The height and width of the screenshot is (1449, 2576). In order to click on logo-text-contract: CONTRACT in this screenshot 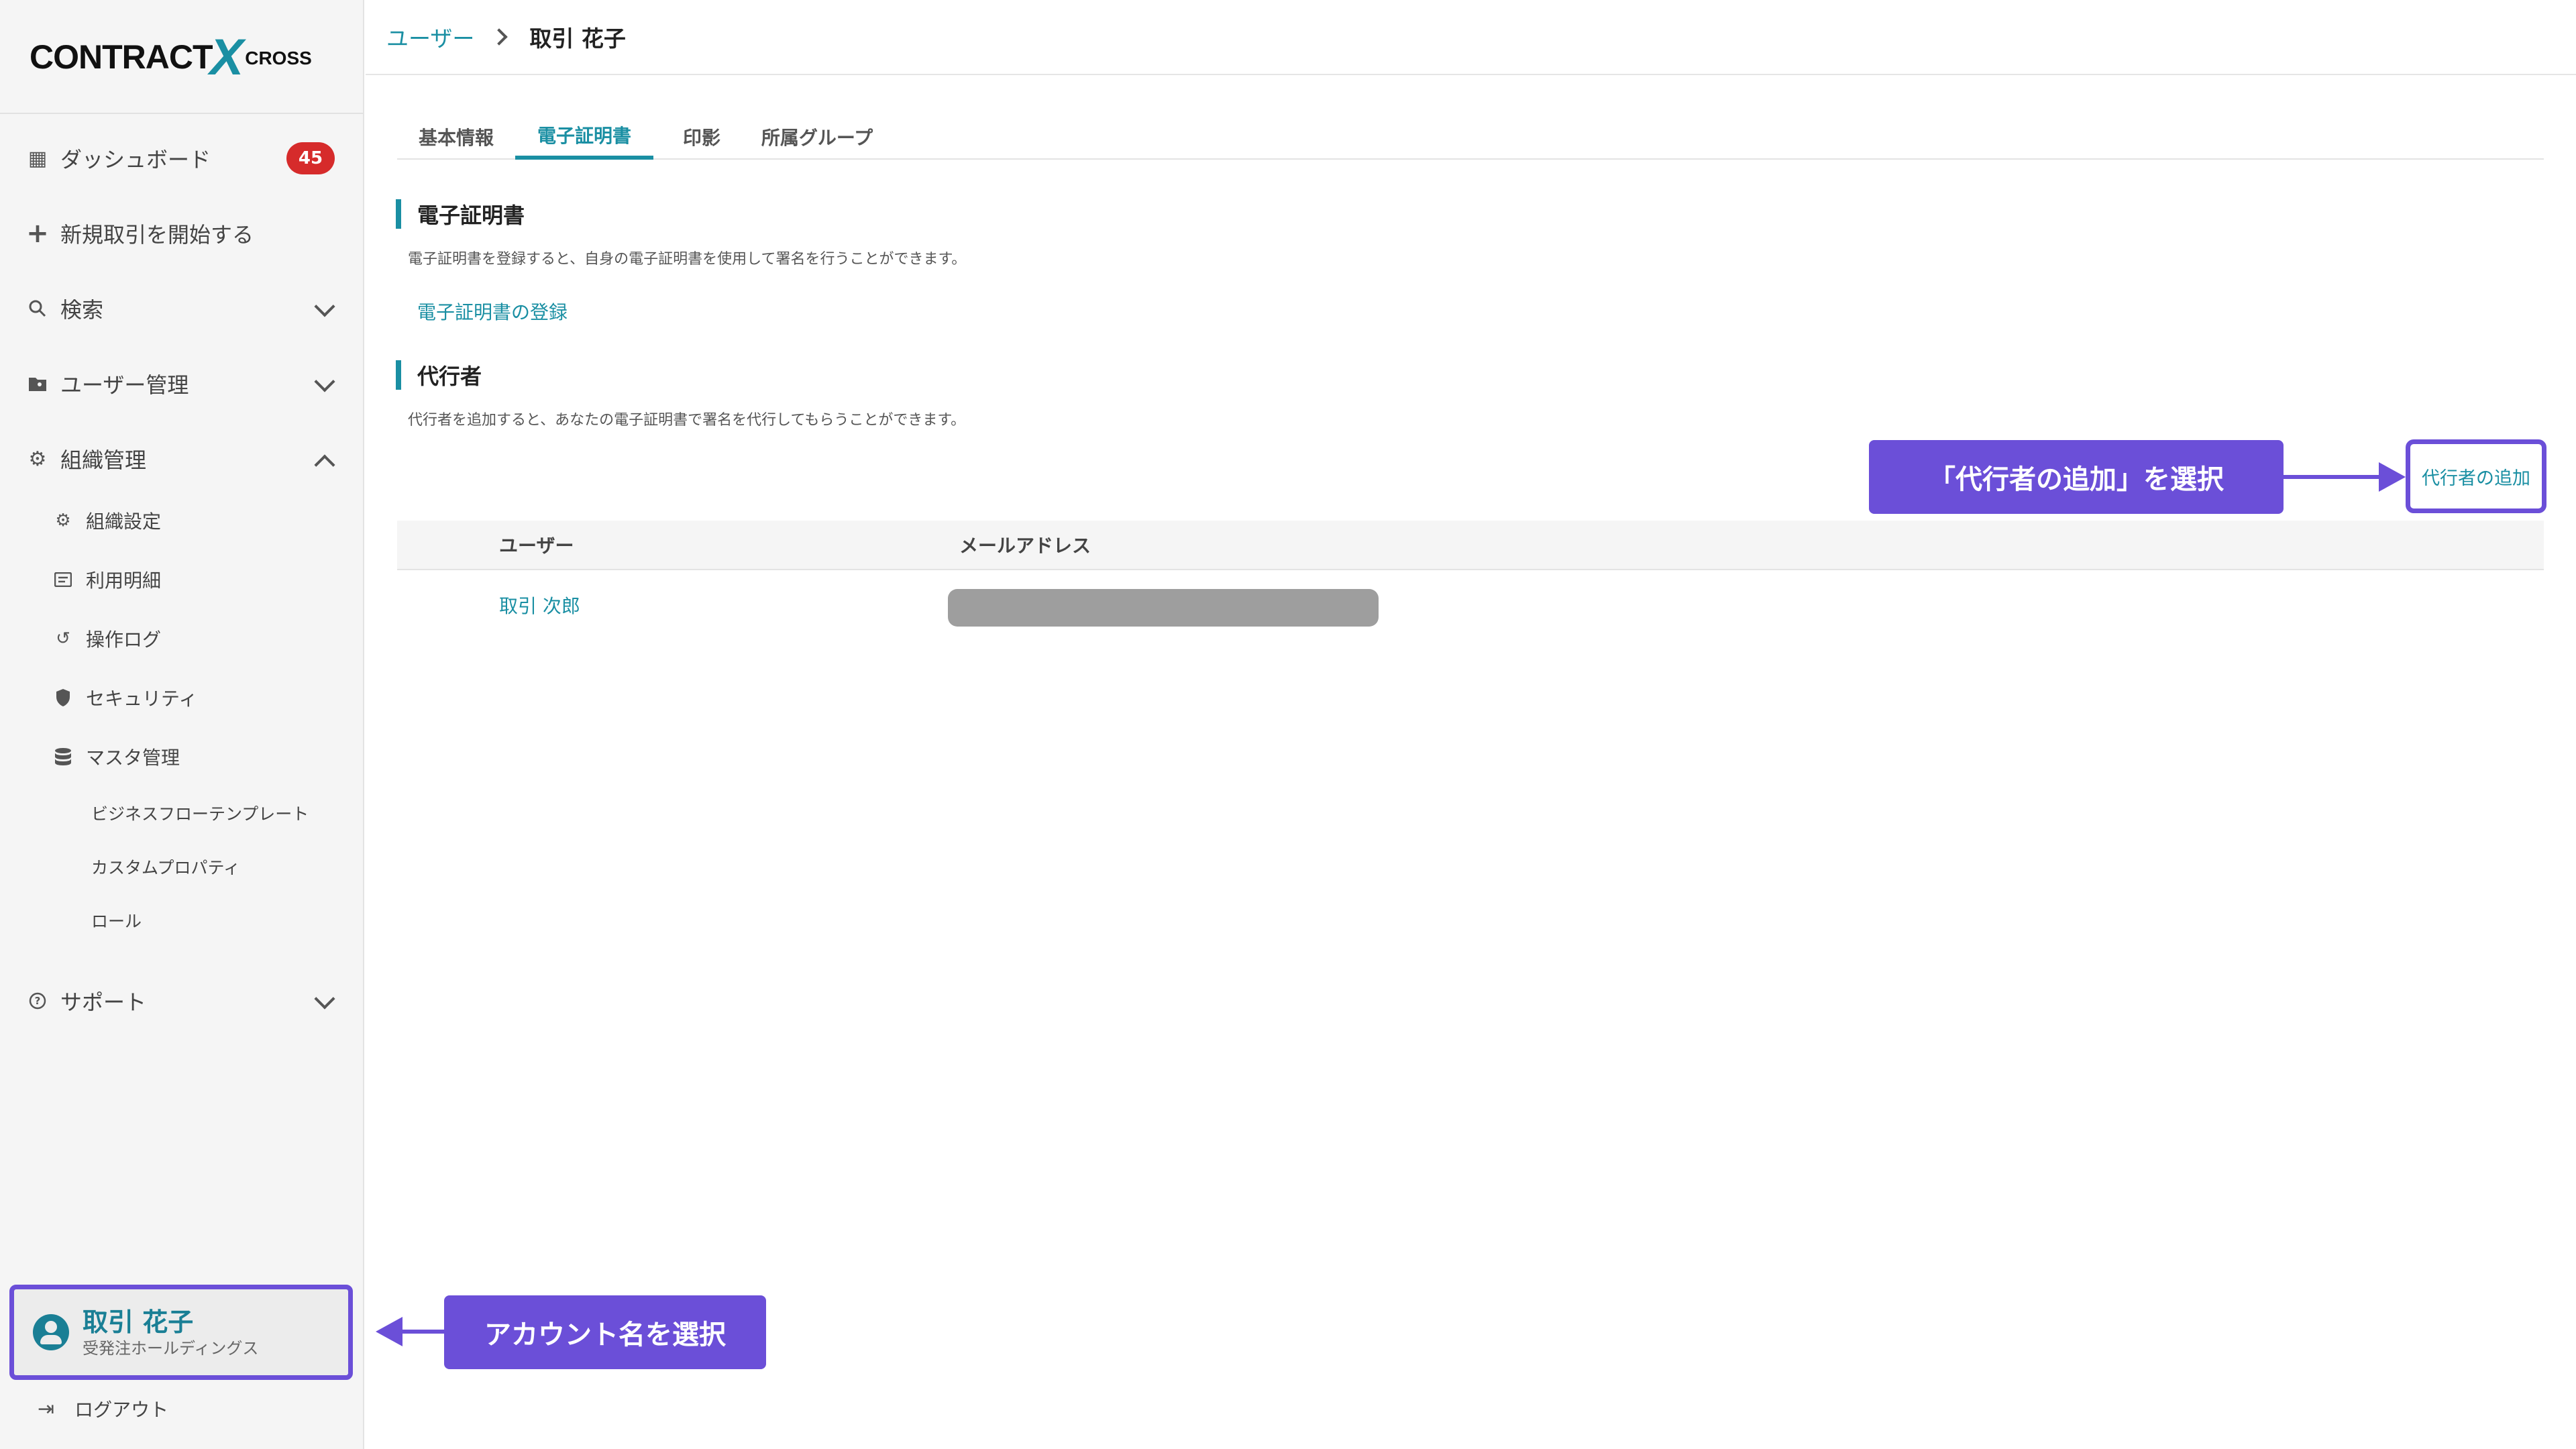, I will do `click(121, 57)`.